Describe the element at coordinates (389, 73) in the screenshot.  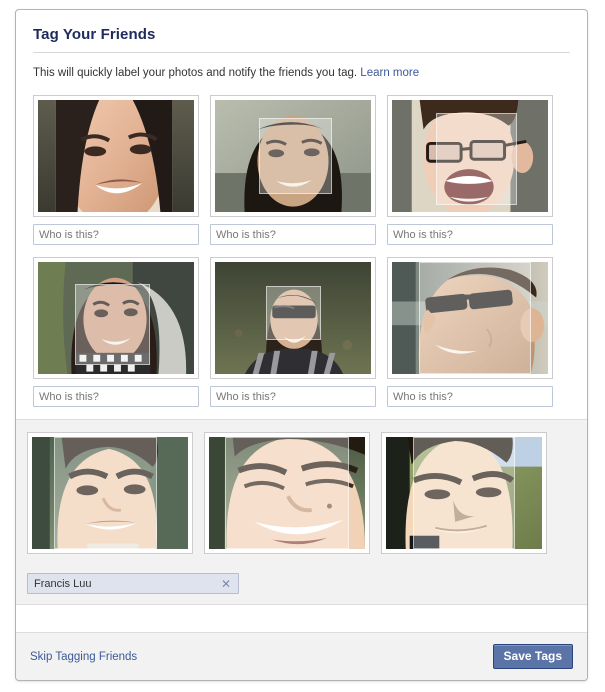
I see `learn-more-link: Learn more` at that location.